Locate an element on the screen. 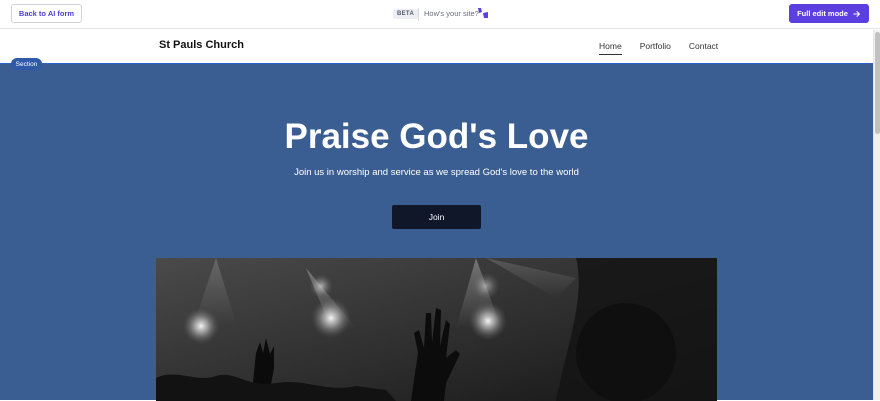  site-header: St Pauls Church Home Portfolio Contact is located at coordinates (436, 46).